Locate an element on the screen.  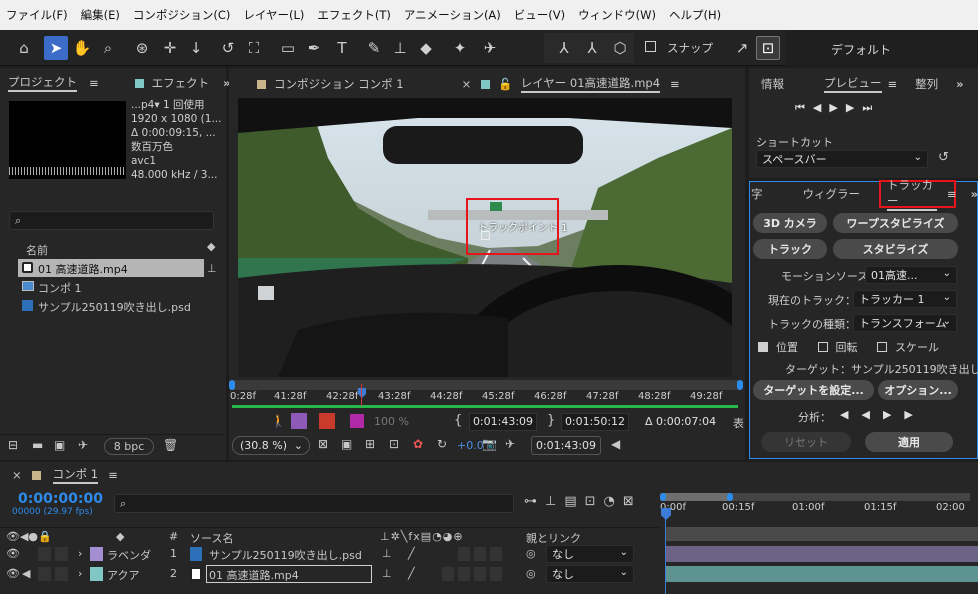
dolly-camera-icon: ↓ is located at coordinates (196, 48).